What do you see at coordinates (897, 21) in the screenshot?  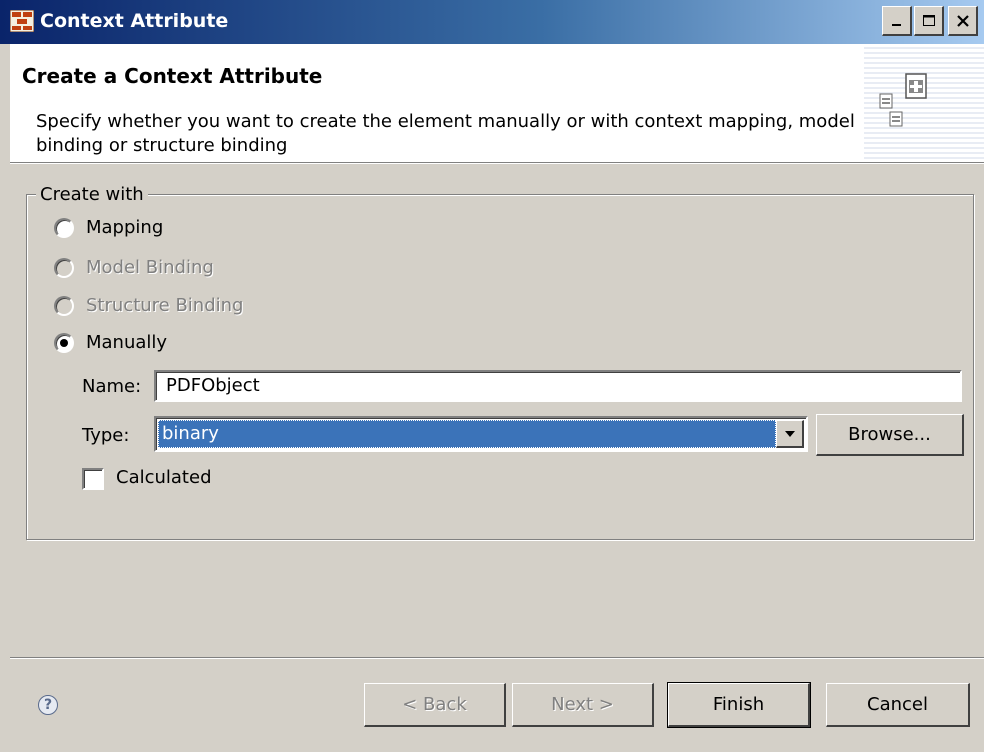 I see `minimize-button` at bounding box center [897, 21].